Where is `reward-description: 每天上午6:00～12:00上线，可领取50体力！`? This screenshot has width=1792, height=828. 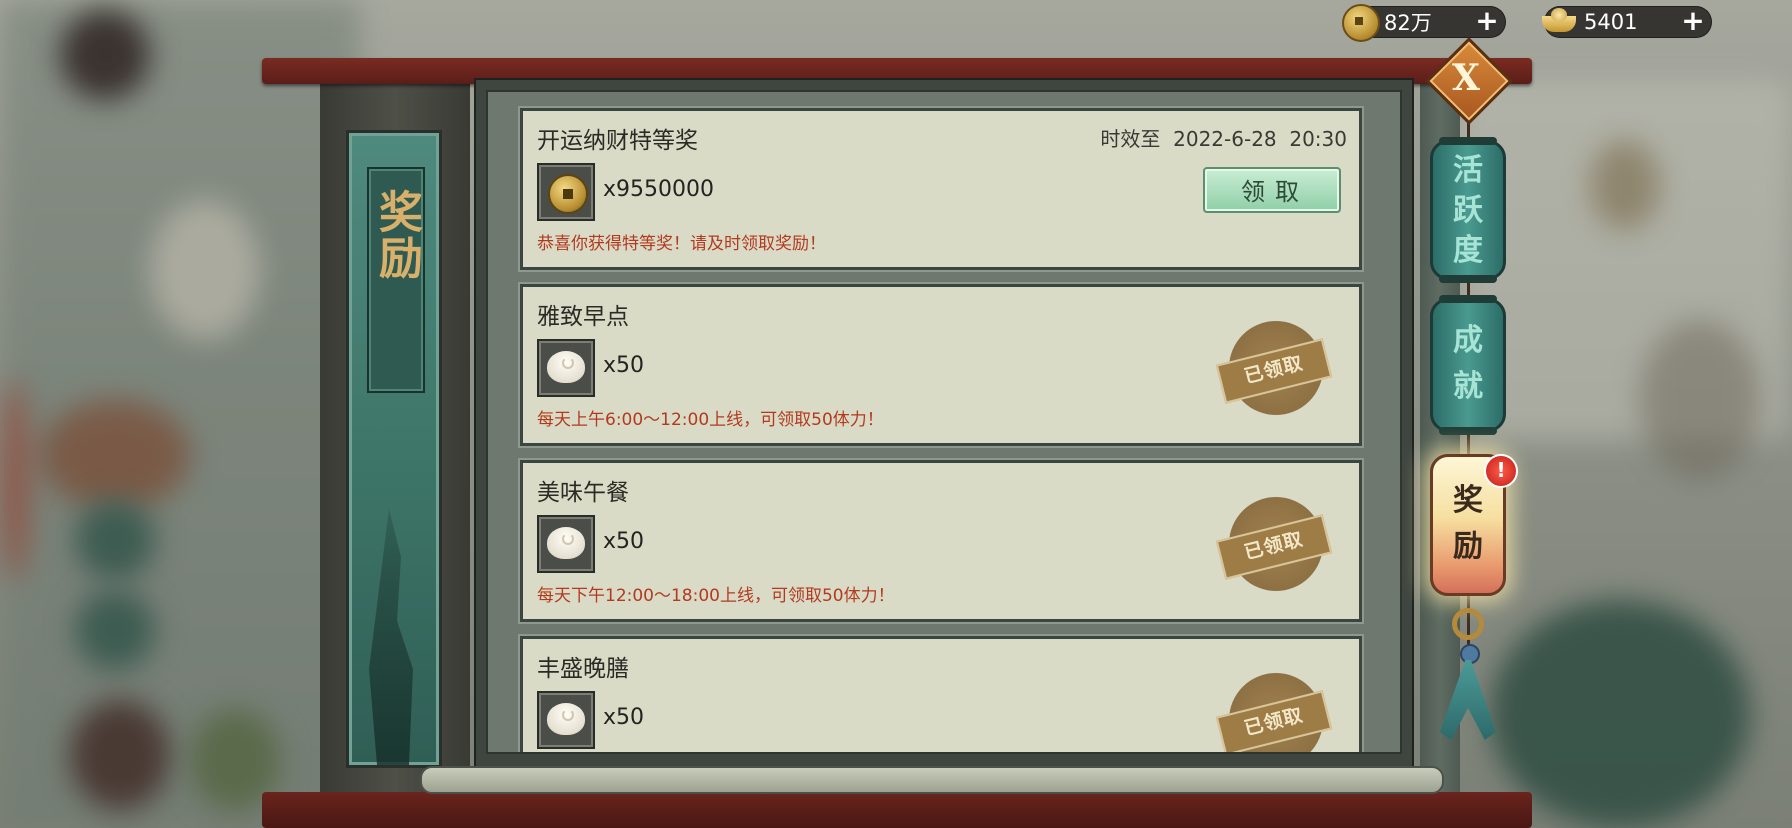 reward-description: 每天上午6:00～12:00上线，可领取50体力！ is located at coordinates (710, 420).